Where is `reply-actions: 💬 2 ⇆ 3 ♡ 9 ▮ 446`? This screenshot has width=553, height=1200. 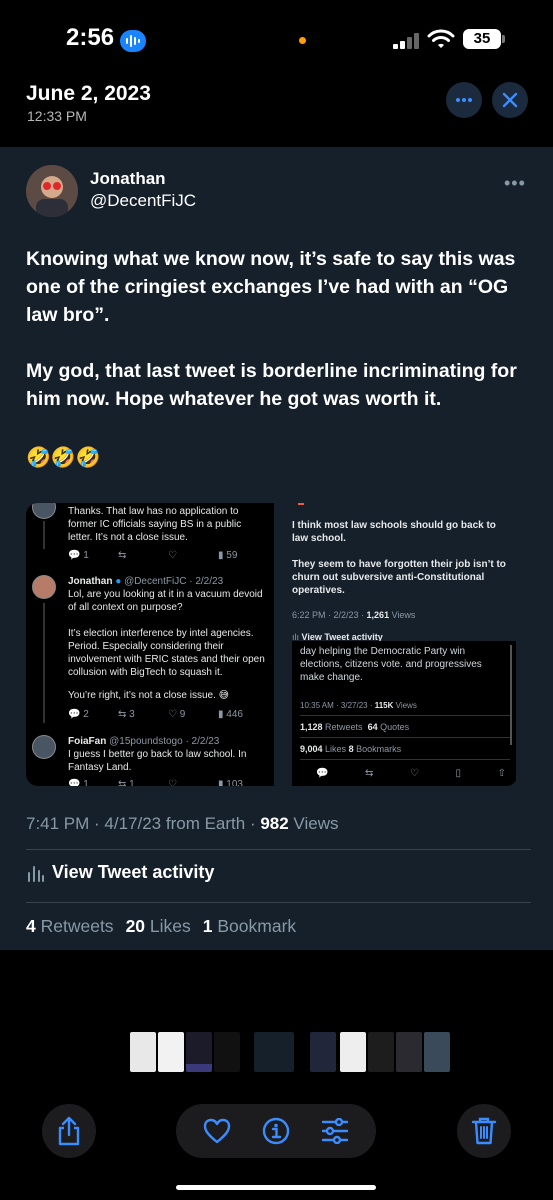 reply-actions: 💬 2 ⇆ 3 ♡ 9 ▮ 446 is located at coordinates (155, 714).